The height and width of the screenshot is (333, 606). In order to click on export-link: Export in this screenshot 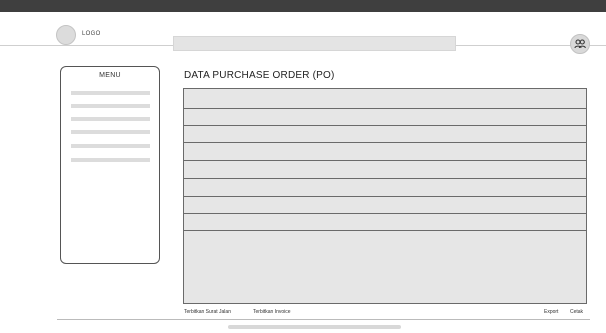, I will do `click(551, 312)`.